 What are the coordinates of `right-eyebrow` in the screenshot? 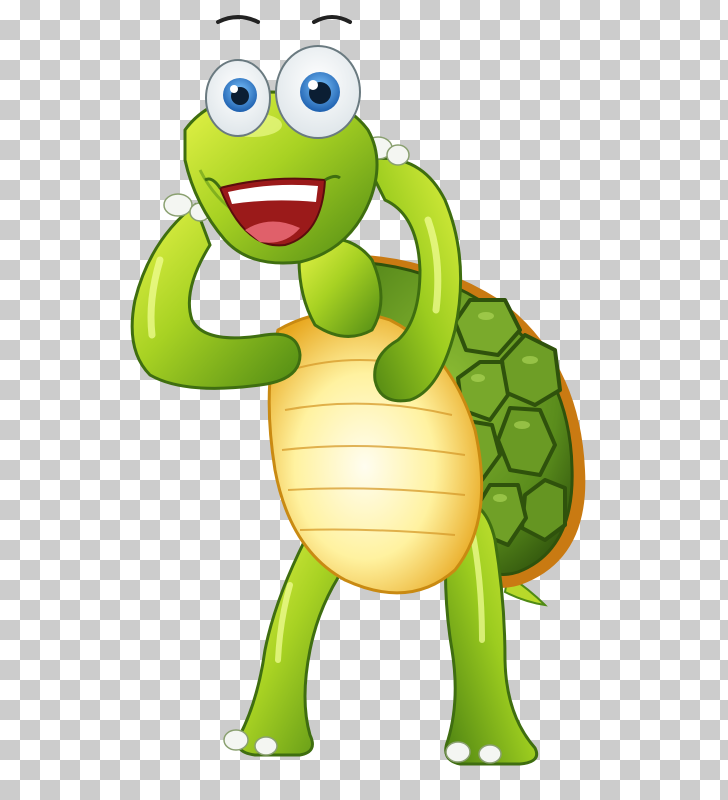 It's located at (332, 19).